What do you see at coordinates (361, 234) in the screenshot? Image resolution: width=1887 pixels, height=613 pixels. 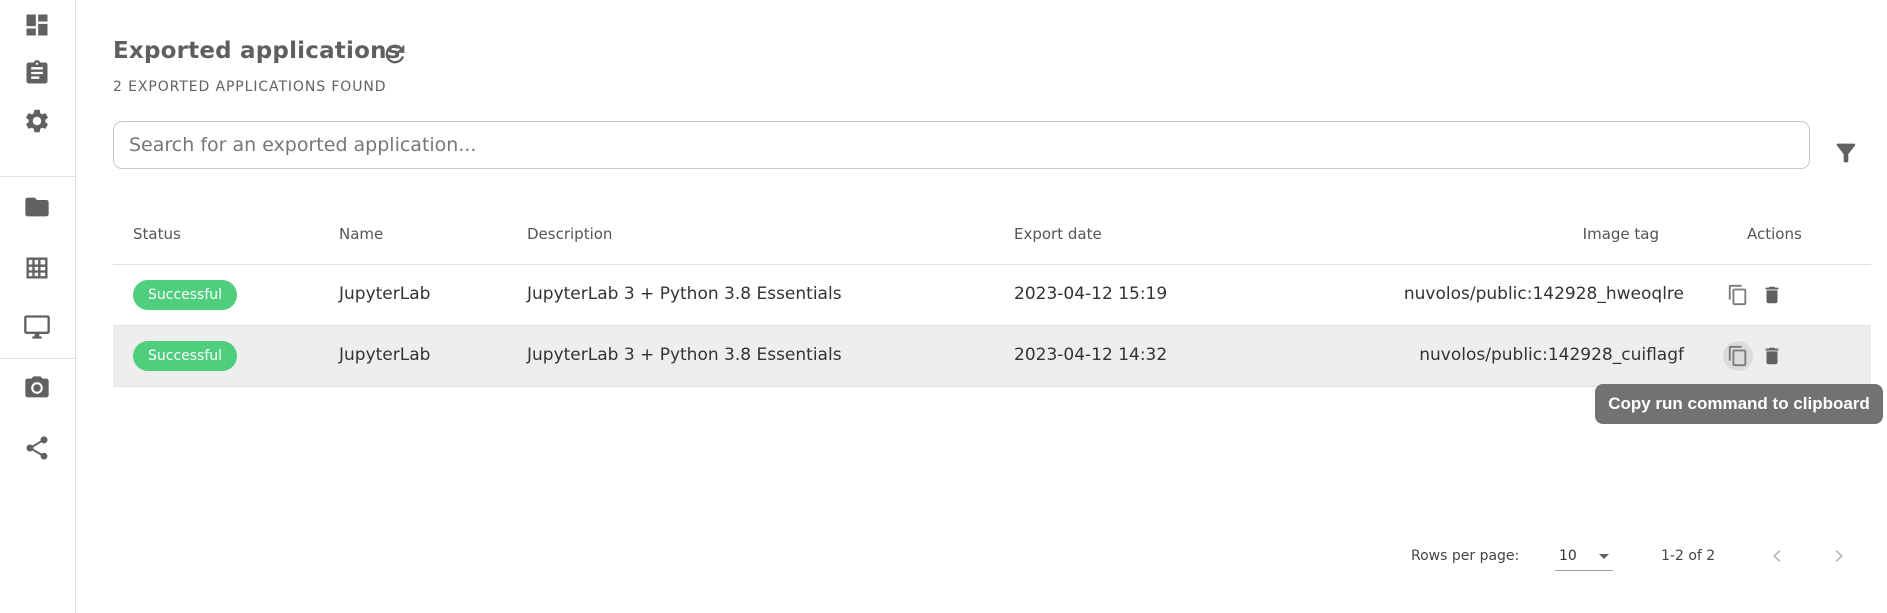 I see `column-header-name: Name` at bounding box center [361, 234].